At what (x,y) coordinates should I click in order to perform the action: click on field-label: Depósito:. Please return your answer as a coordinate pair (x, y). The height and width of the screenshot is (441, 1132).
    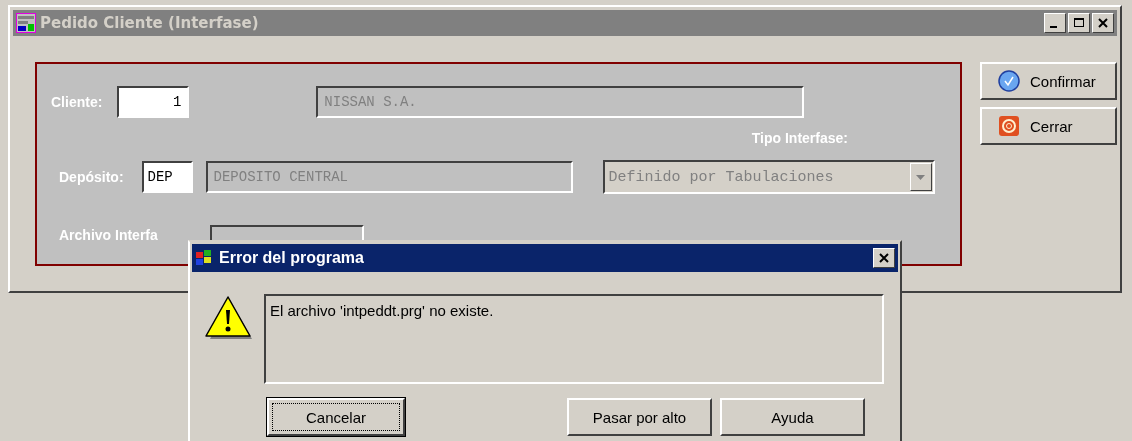
    Looking at the image, I should click on (91, 177).